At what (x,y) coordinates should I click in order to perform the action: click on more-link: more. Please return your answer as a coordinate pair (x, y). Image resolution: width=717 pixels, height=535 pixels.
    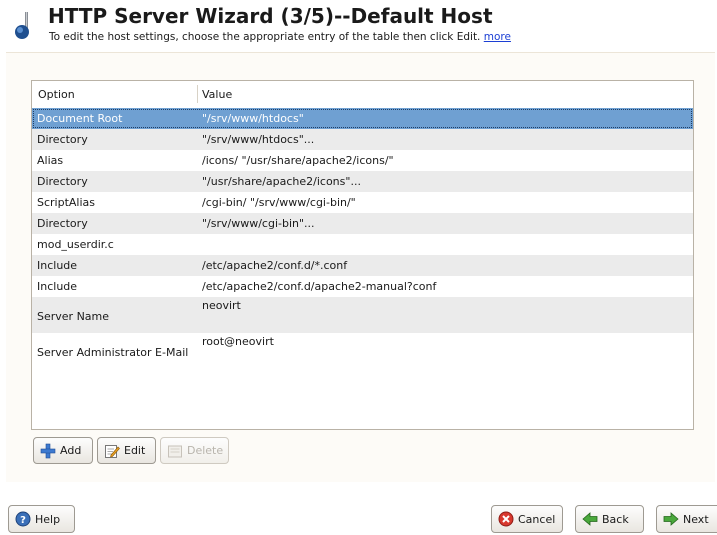
    Looking at the image, I should click on (497, 37).